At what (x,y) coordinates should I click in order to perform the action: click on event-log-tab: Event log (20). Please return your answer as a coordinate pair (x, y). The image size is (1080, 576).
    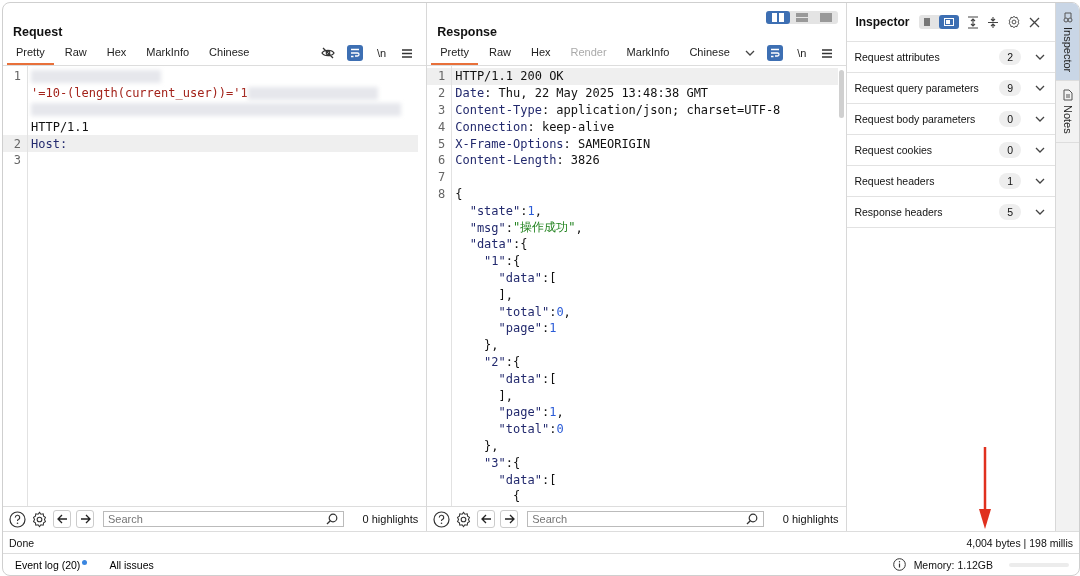
    Looking at the image, I should click on (48, 564).